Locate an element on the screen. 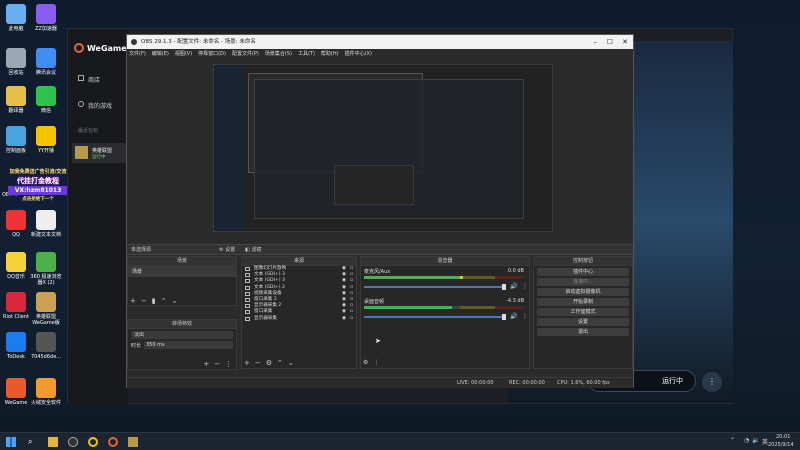 The height and width of the screenshot is (450, 800). volume-meter-mask is located at coordinates (488, 307).